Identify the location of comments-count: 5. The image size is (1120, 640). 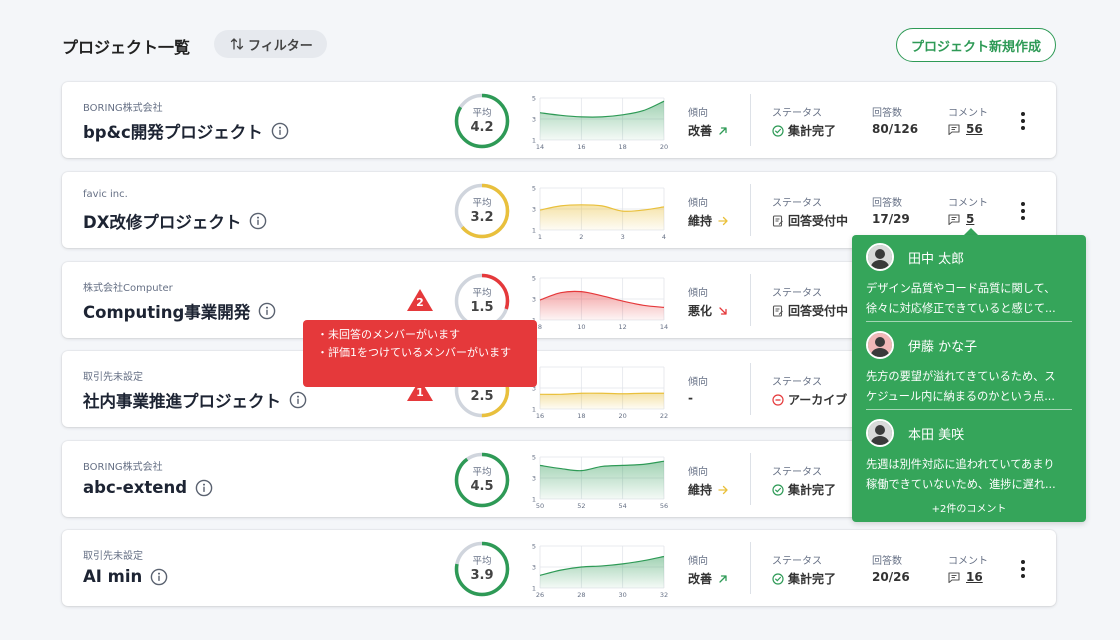
(970, 219).